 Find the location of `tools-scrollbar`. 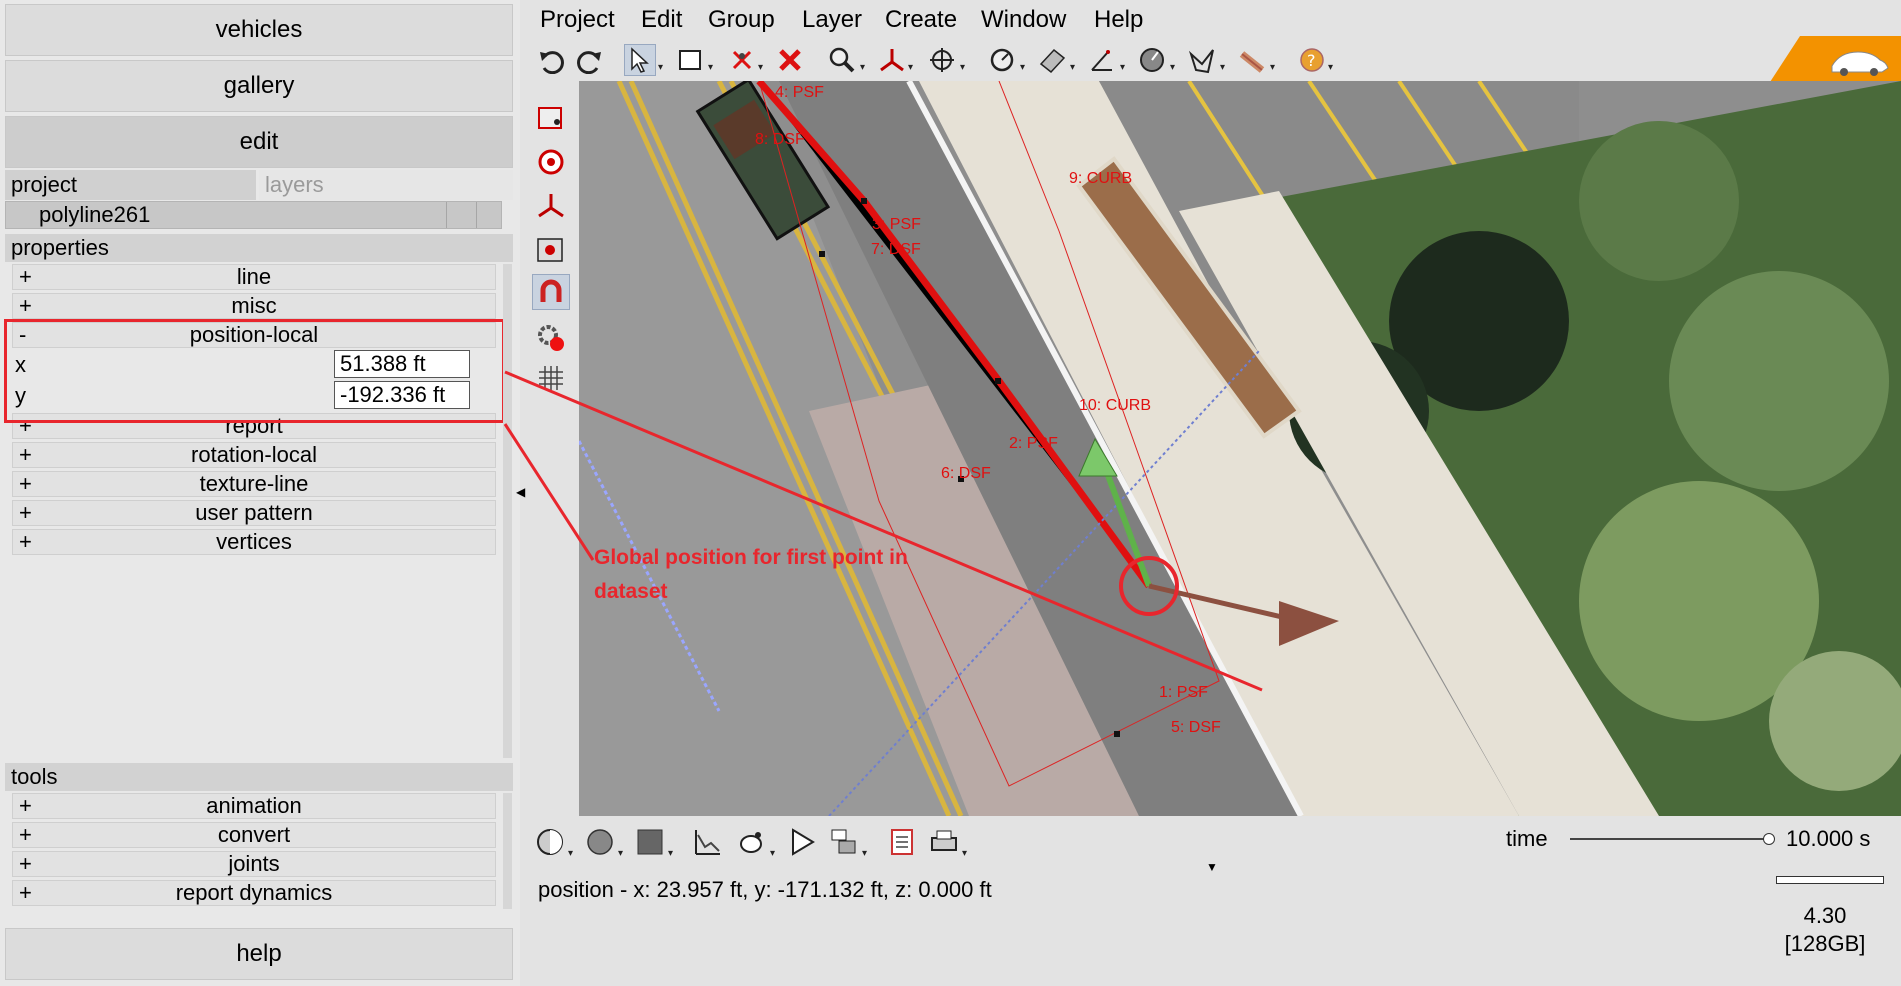

tools-scrollbar is located at coordinates (507, 851).